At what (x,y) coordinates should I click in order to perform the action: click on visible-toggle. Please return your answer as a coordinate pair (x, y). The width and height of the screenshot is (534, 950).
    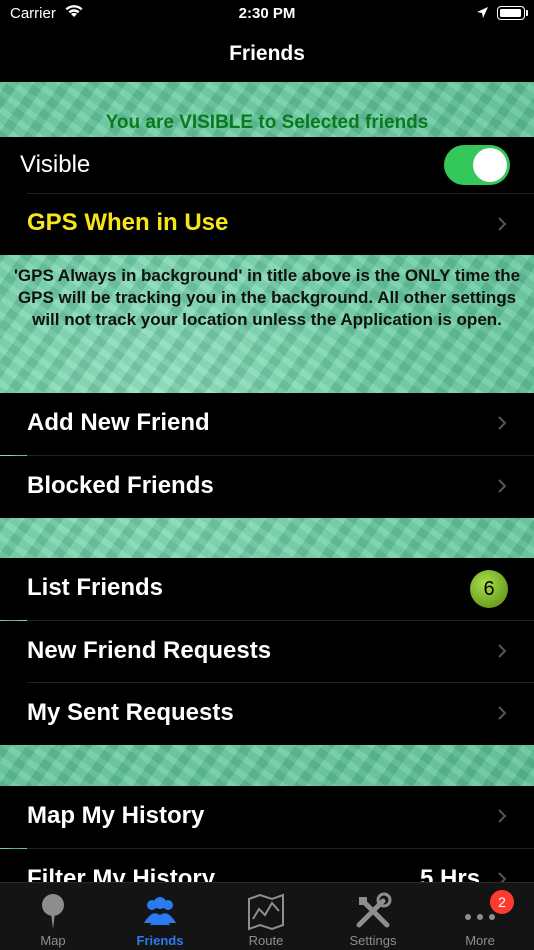
    Looking at the image, I should click on (477, 165).